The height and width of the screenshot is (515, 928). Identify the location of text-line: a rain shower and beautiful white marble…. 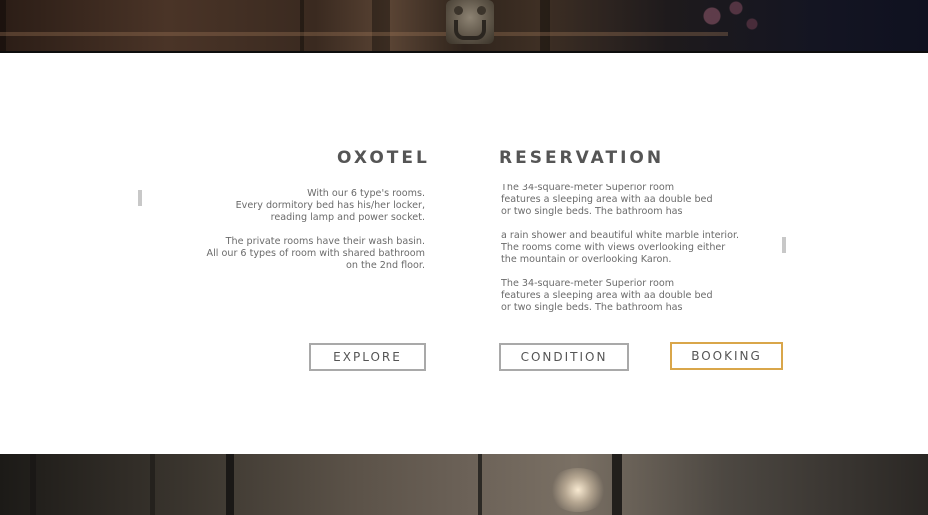
(620, 235).